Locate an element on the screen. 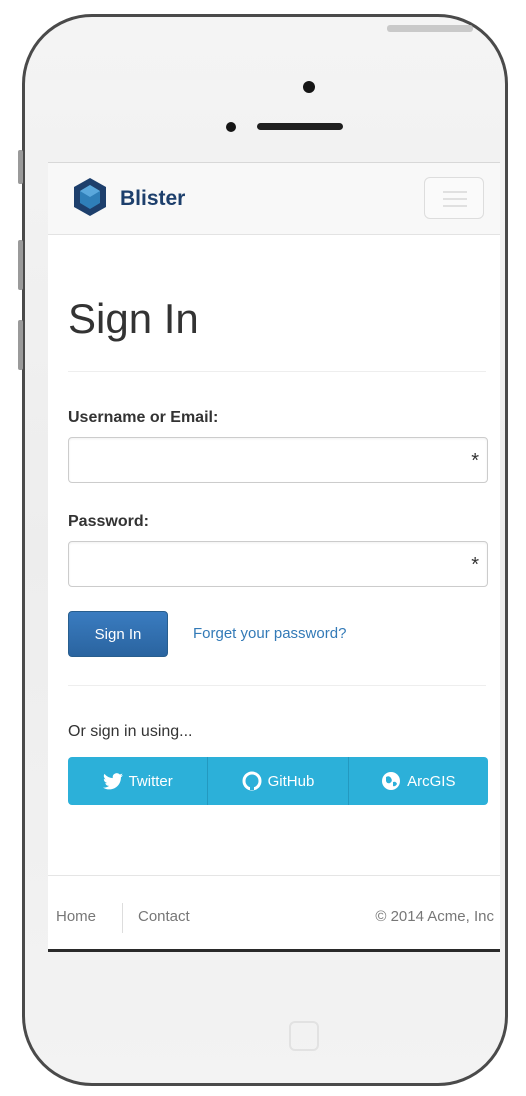 The height and width of the screenshot is (1096, 526). menu-toggle-button is located at coordinates (454, 198).